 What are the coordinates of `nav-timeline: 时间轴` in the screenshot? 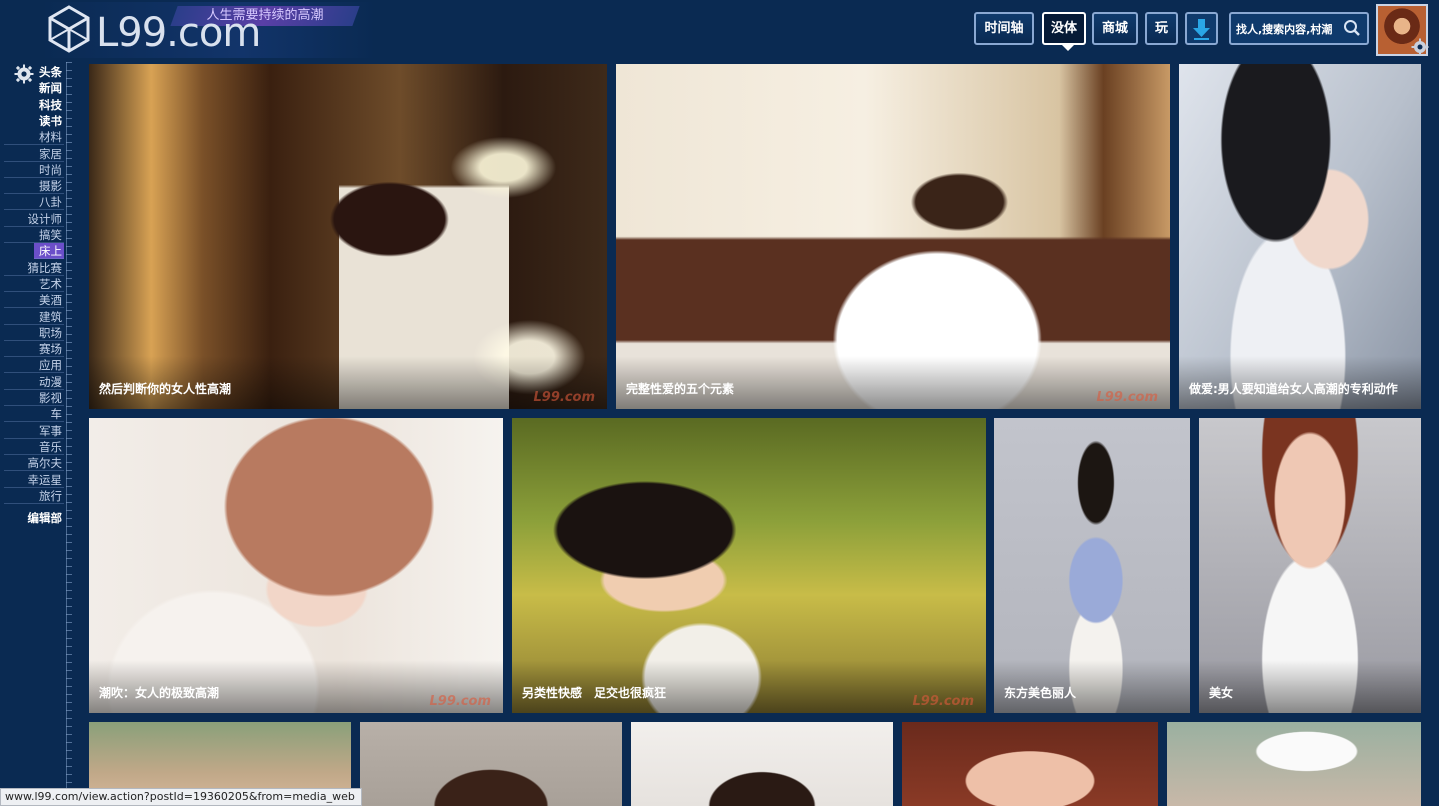 It's located at (1004, 28).